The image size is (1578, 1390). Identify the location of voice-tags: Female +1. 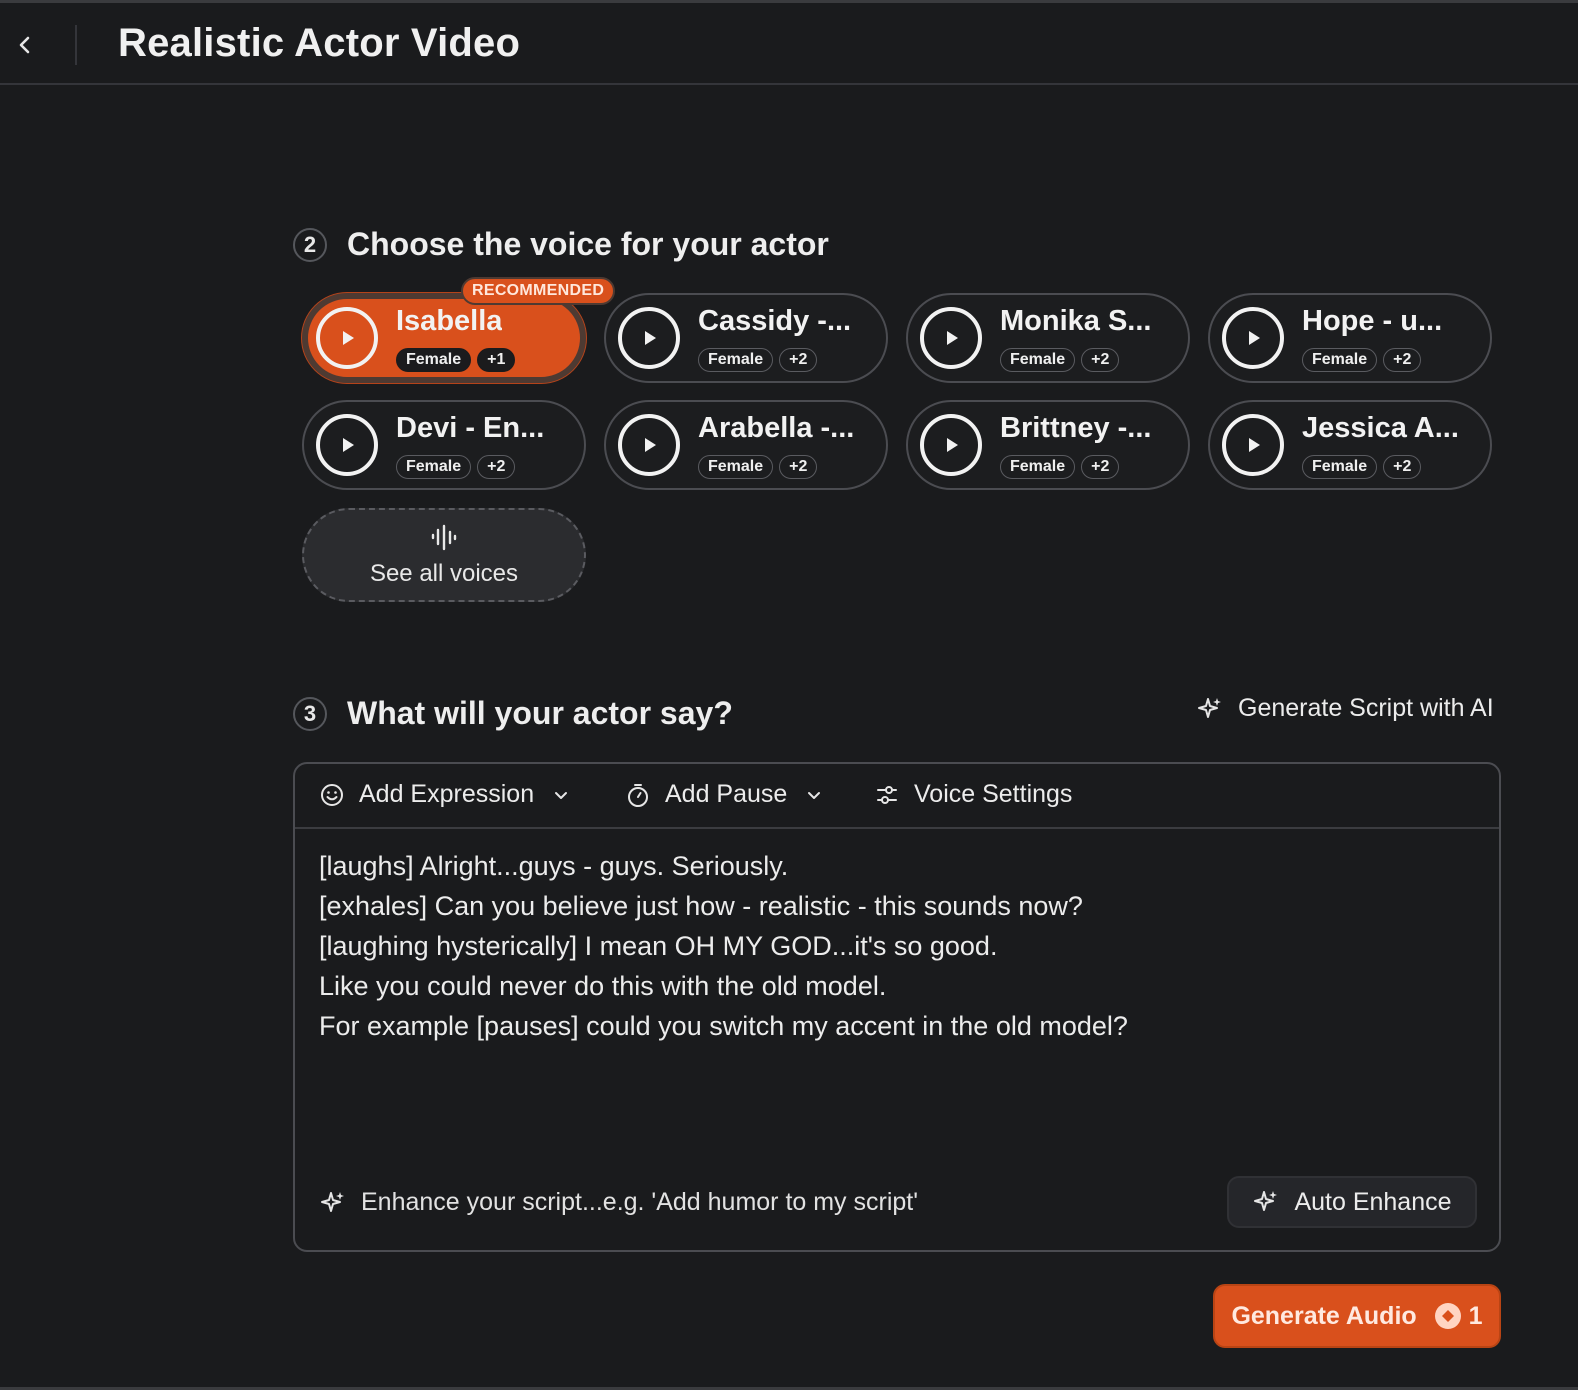
(456, 360).